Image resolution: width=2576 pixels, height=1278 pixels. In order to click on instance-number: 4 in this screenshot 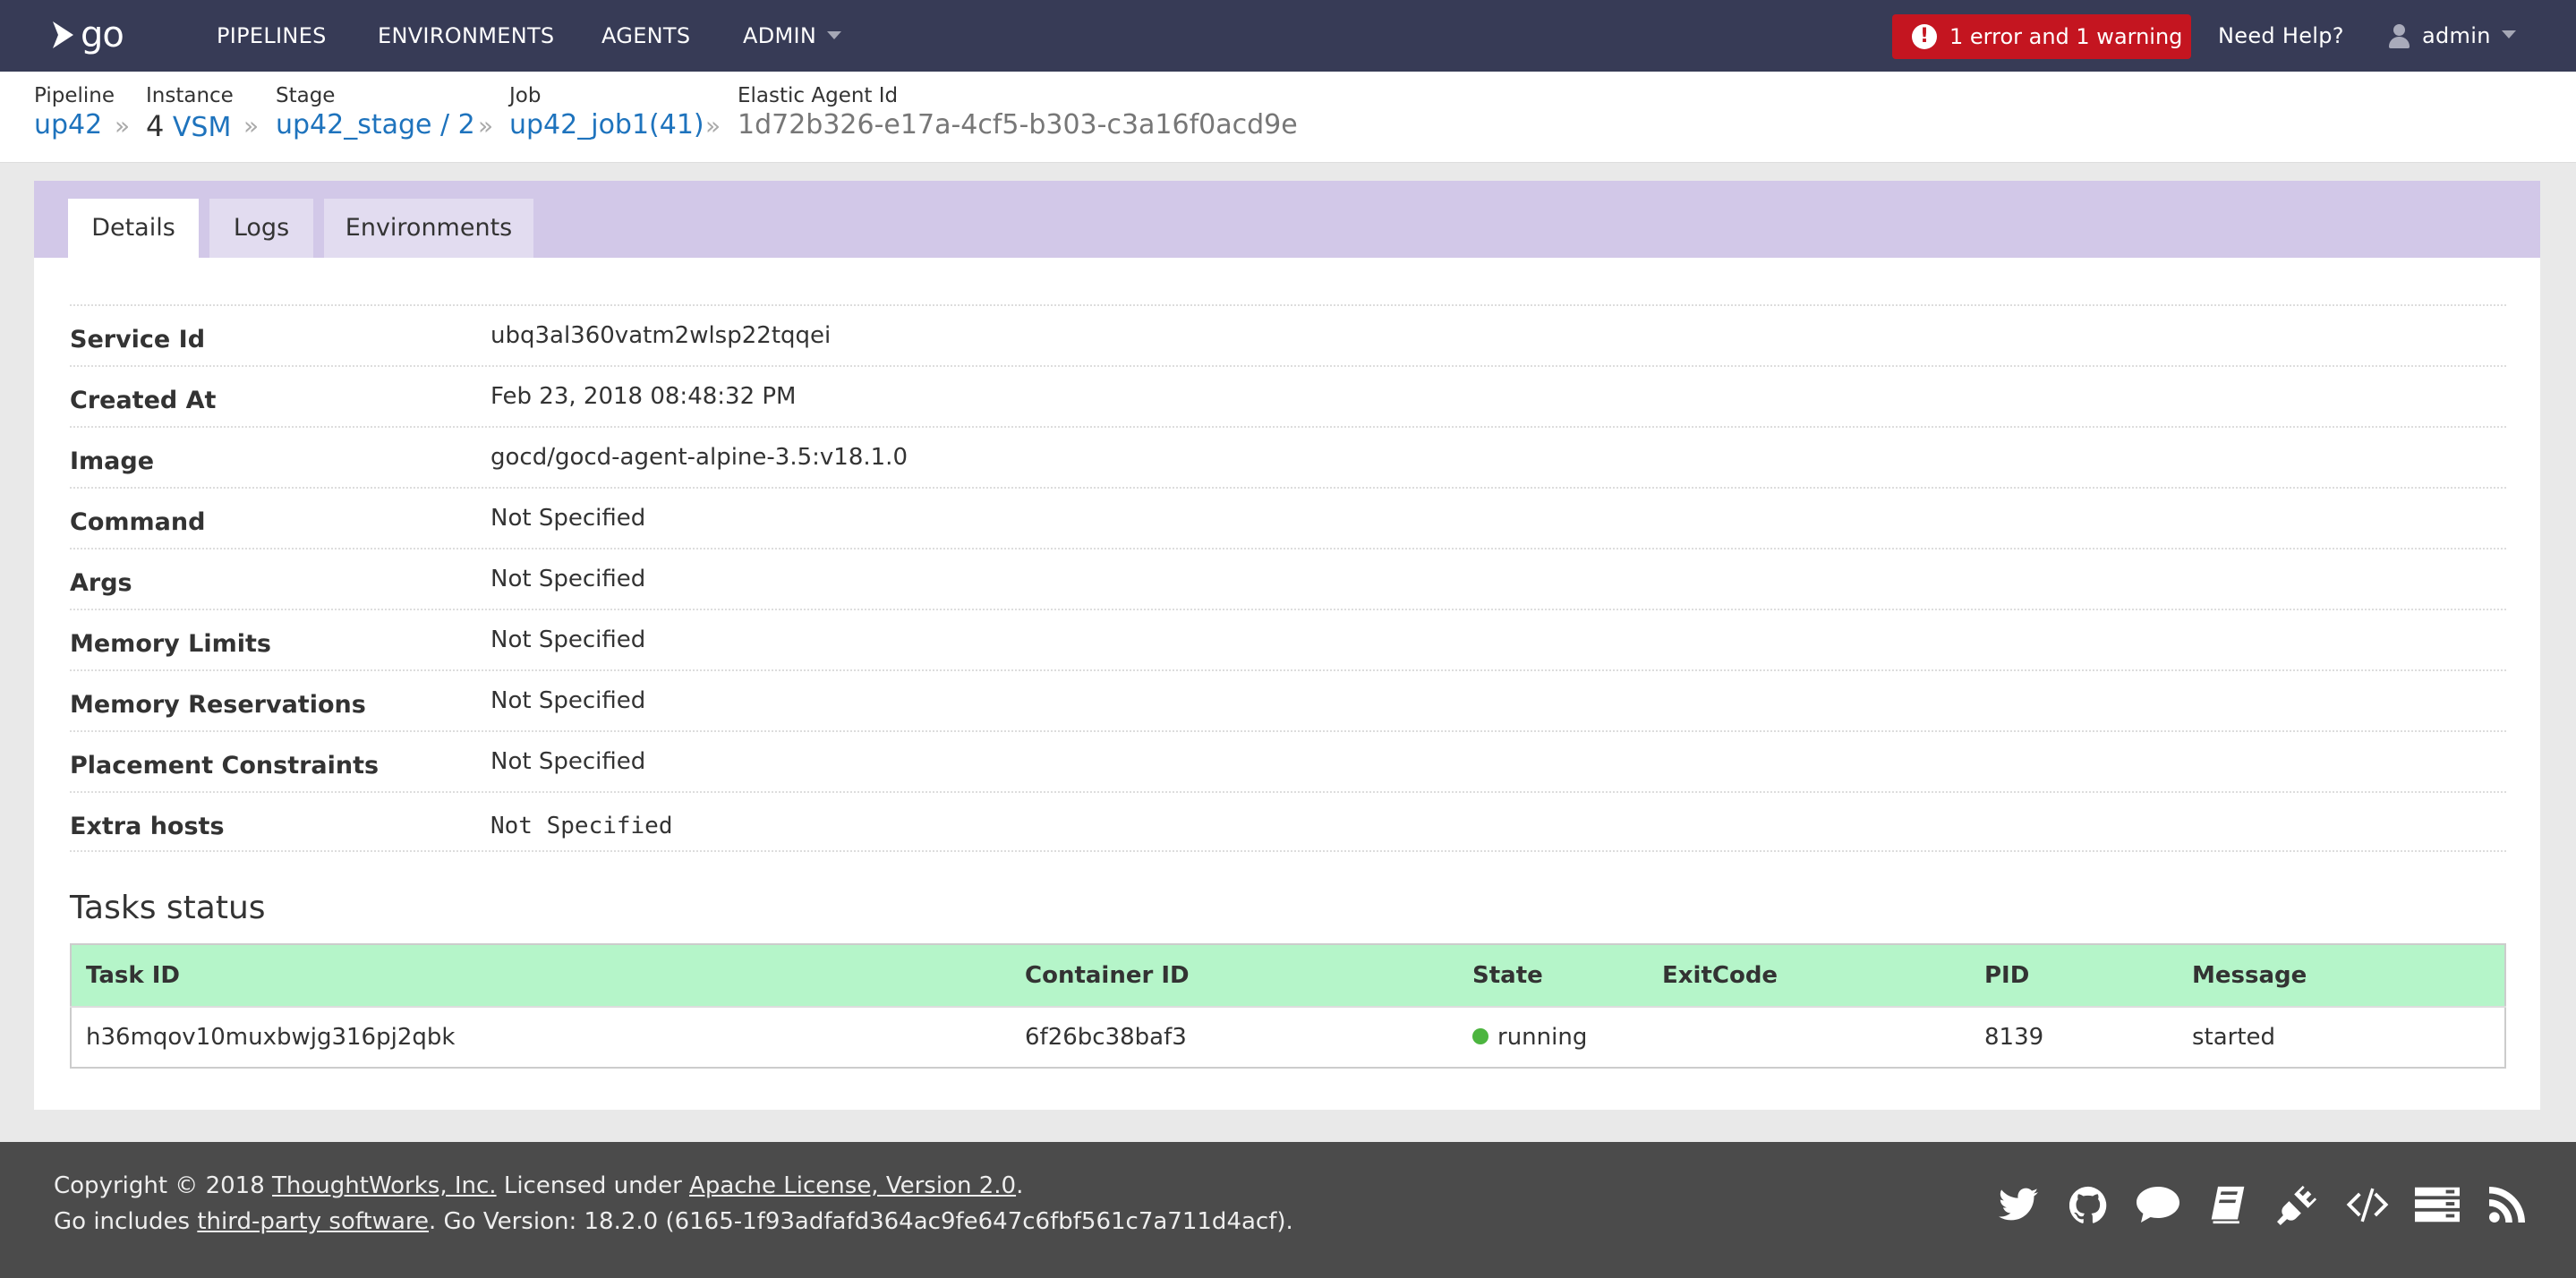, I will do `click(155, 126)`.